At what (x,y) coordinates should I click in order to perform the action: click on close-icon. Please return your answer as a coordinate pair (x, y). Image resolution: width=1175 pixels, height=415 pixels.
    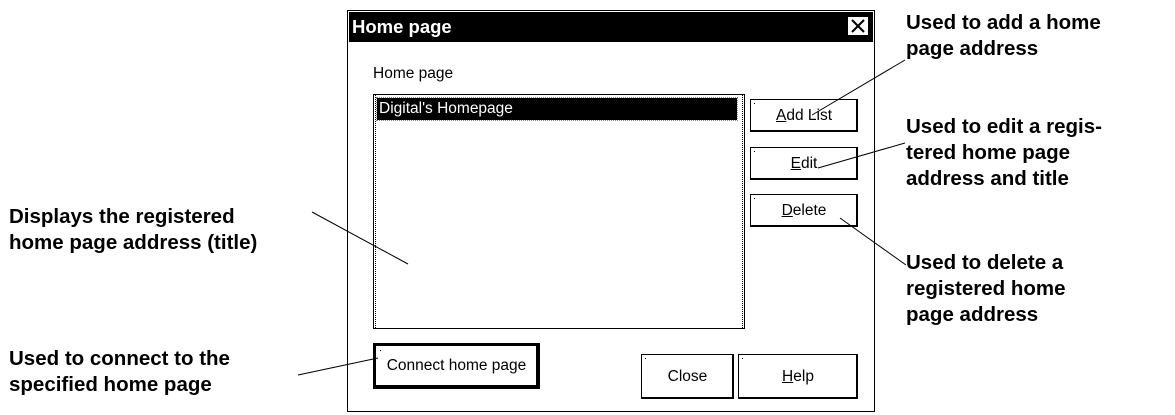
    Looking at the image, I should click on (858, 26).